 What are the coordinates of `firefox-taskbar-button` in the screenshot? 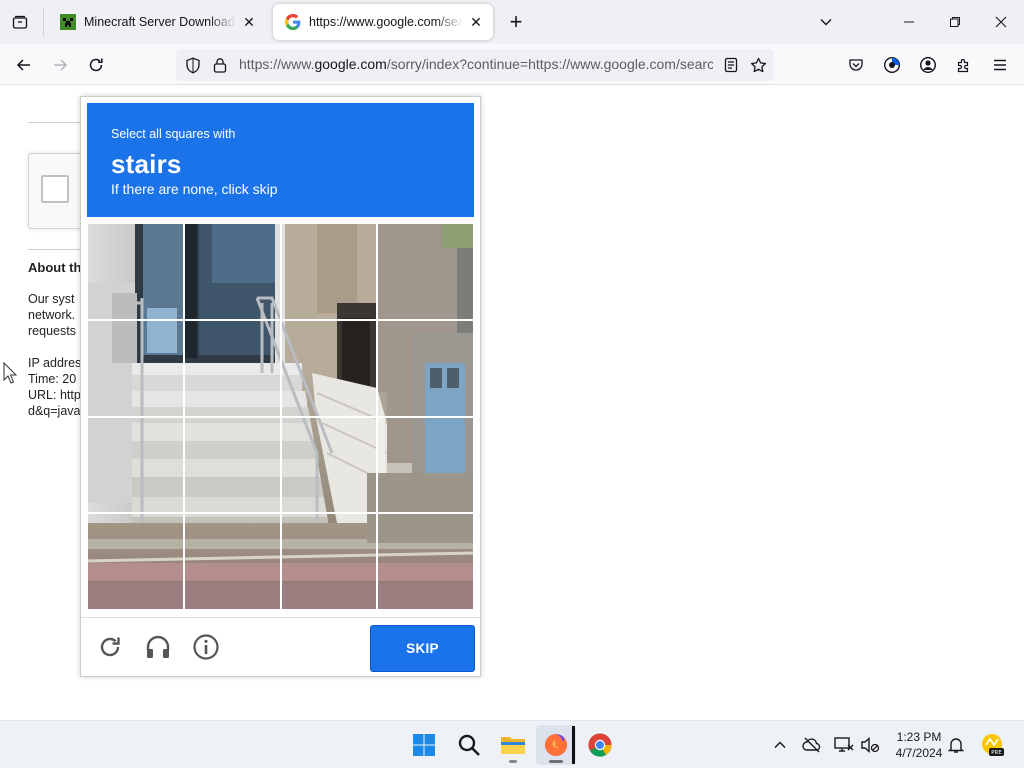 It's located at (556, 745).